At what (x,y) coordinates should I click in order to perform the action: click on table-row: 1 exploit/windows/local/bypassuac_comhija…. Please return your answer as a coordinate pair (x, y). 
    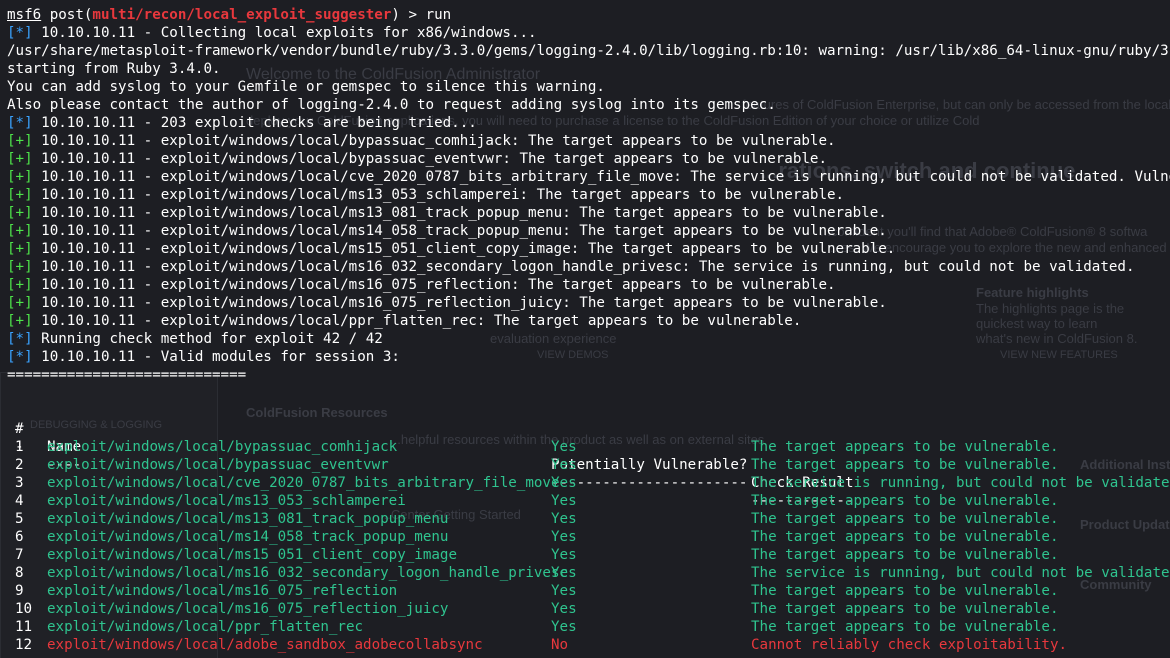
    Looking at the image, I should click on (588, 447).